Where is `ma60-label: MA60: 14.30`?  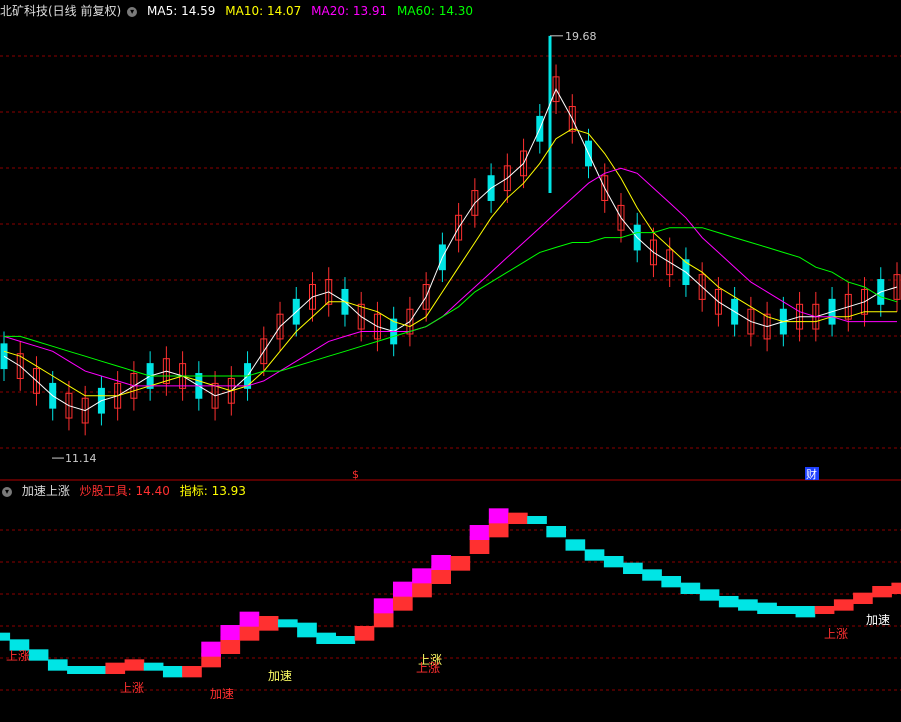 ma60-label: MA60: 14.30 is located at coordinates (435, 11).